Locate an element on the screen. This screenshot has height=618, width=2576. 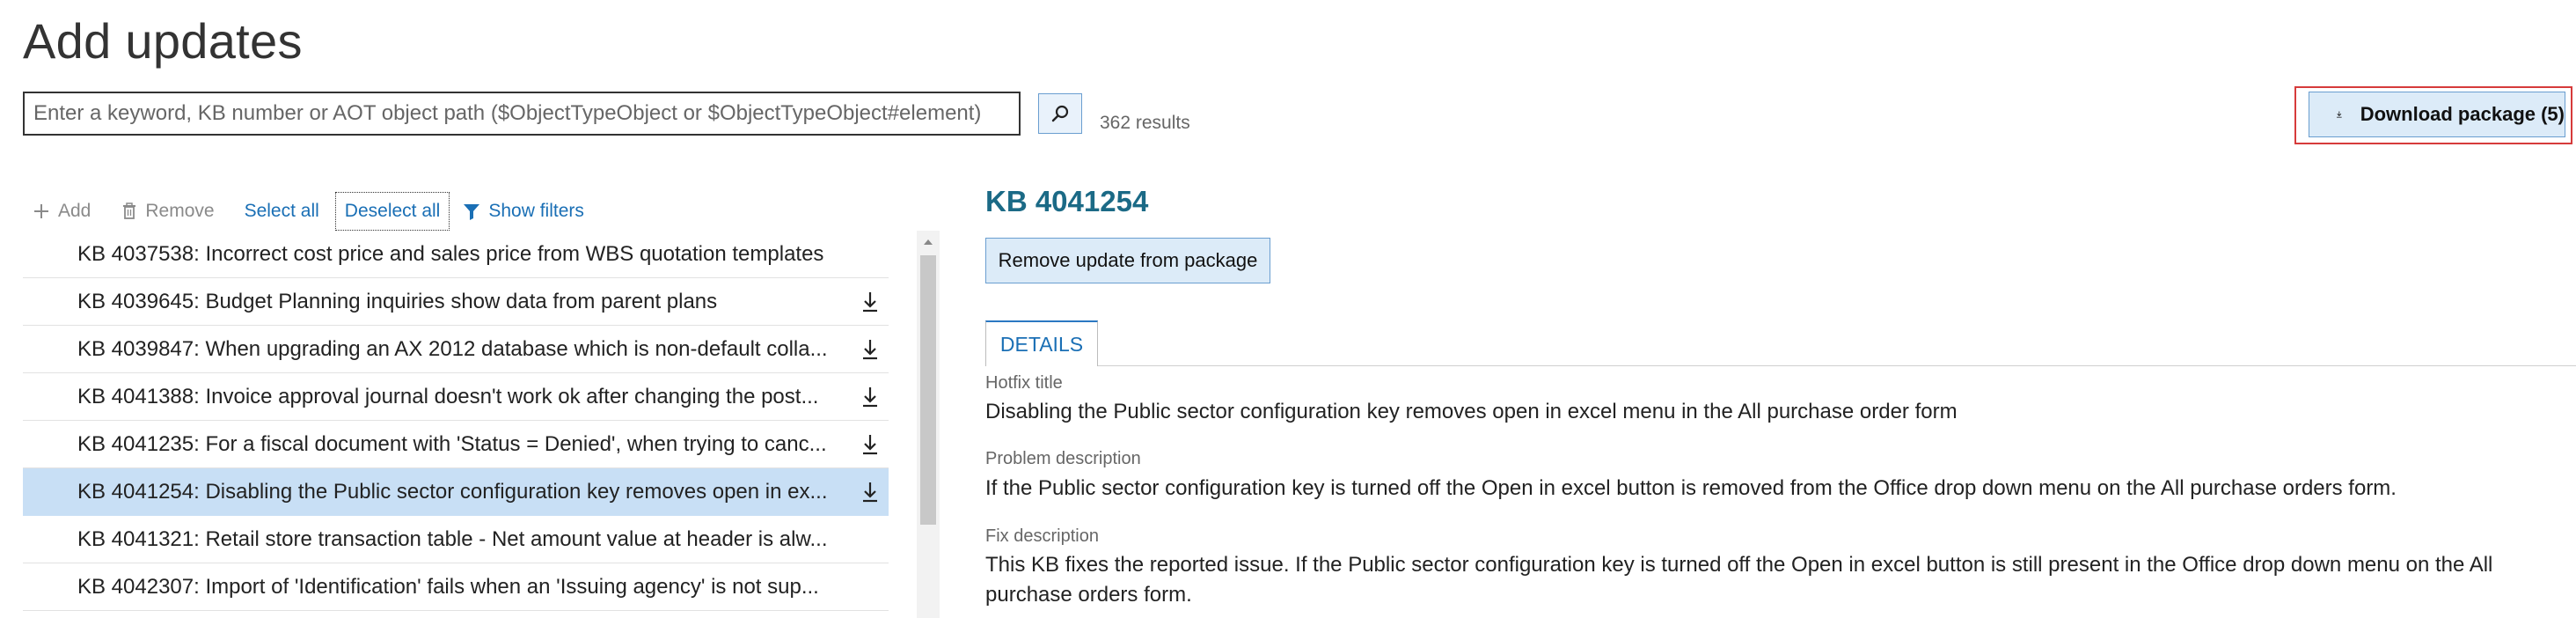
kb-title: KB 4041254 is located at coordinates (1067, 201).